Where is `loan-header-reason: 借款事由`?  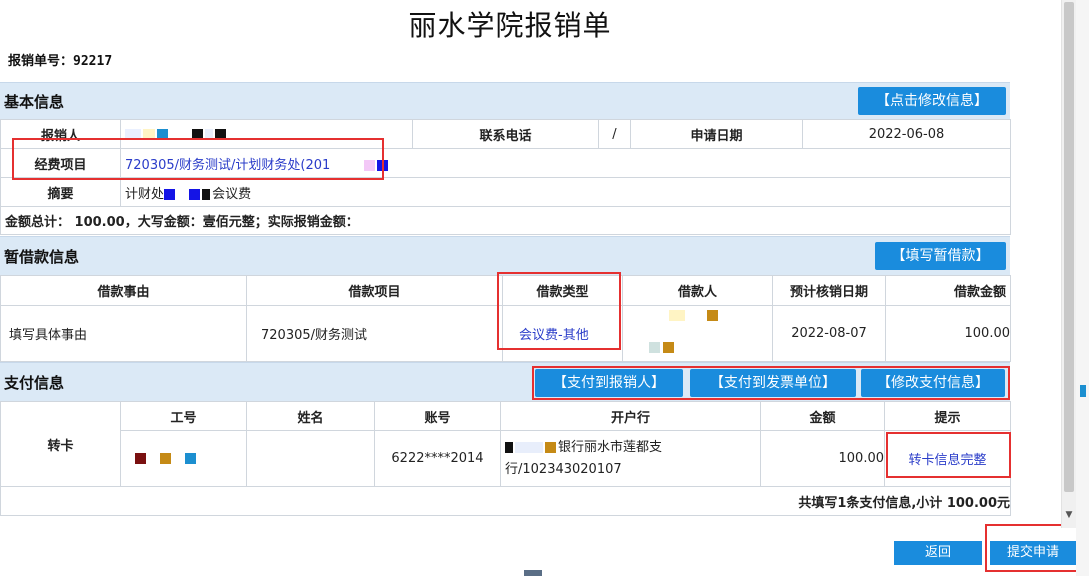
loan-header-reason: 借款事由 is located at coordinates (123, 290).